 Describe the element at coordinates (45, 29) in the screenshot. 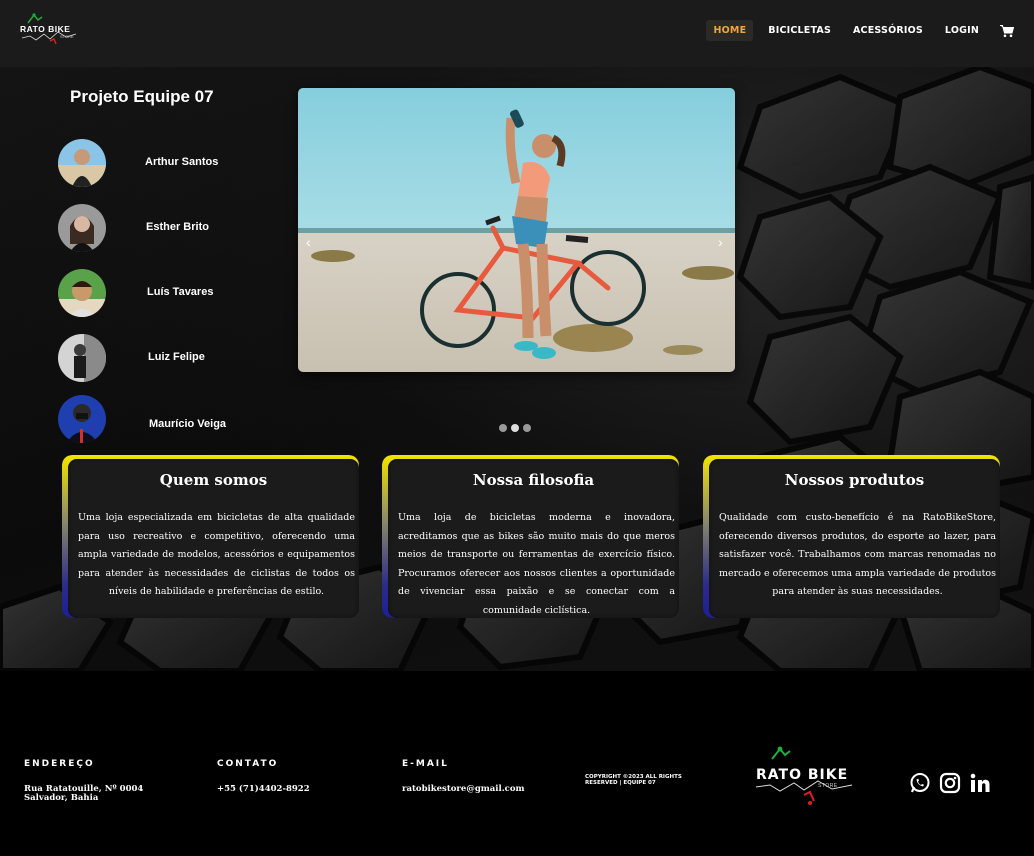

I see `header-logo-text: RATO BIKE` at that location.